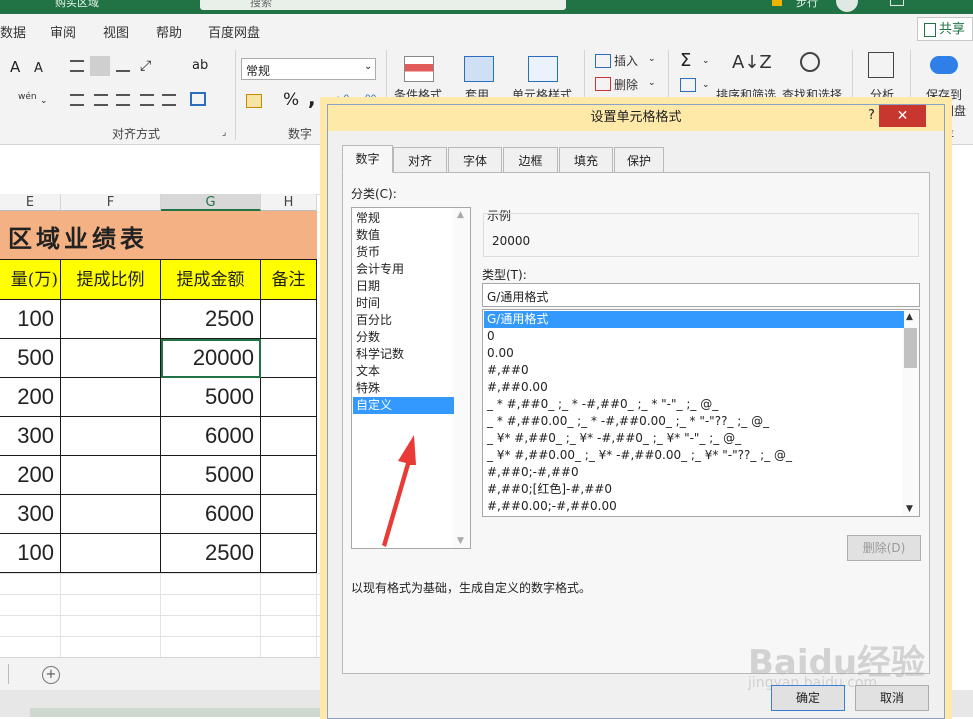 This screenshot has height=719, width=973. Describe the element at coordinates (367, 159) in the screenshot. I see `tab-number: 数字` at that location.